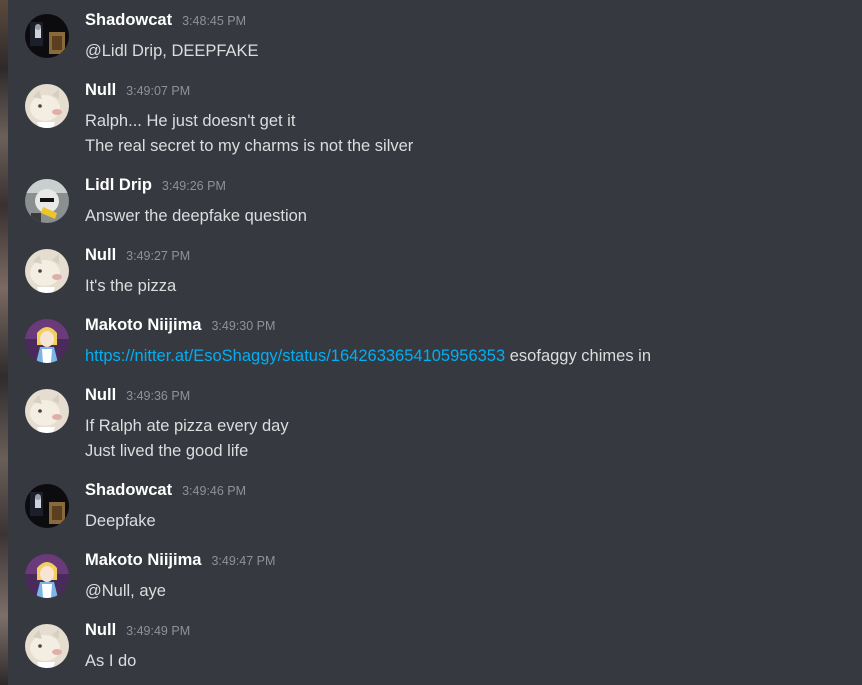  Describe the element at coordinates (243, 326) in the screenshot. I see `timestamp: 3:49:30 PM` at that location.